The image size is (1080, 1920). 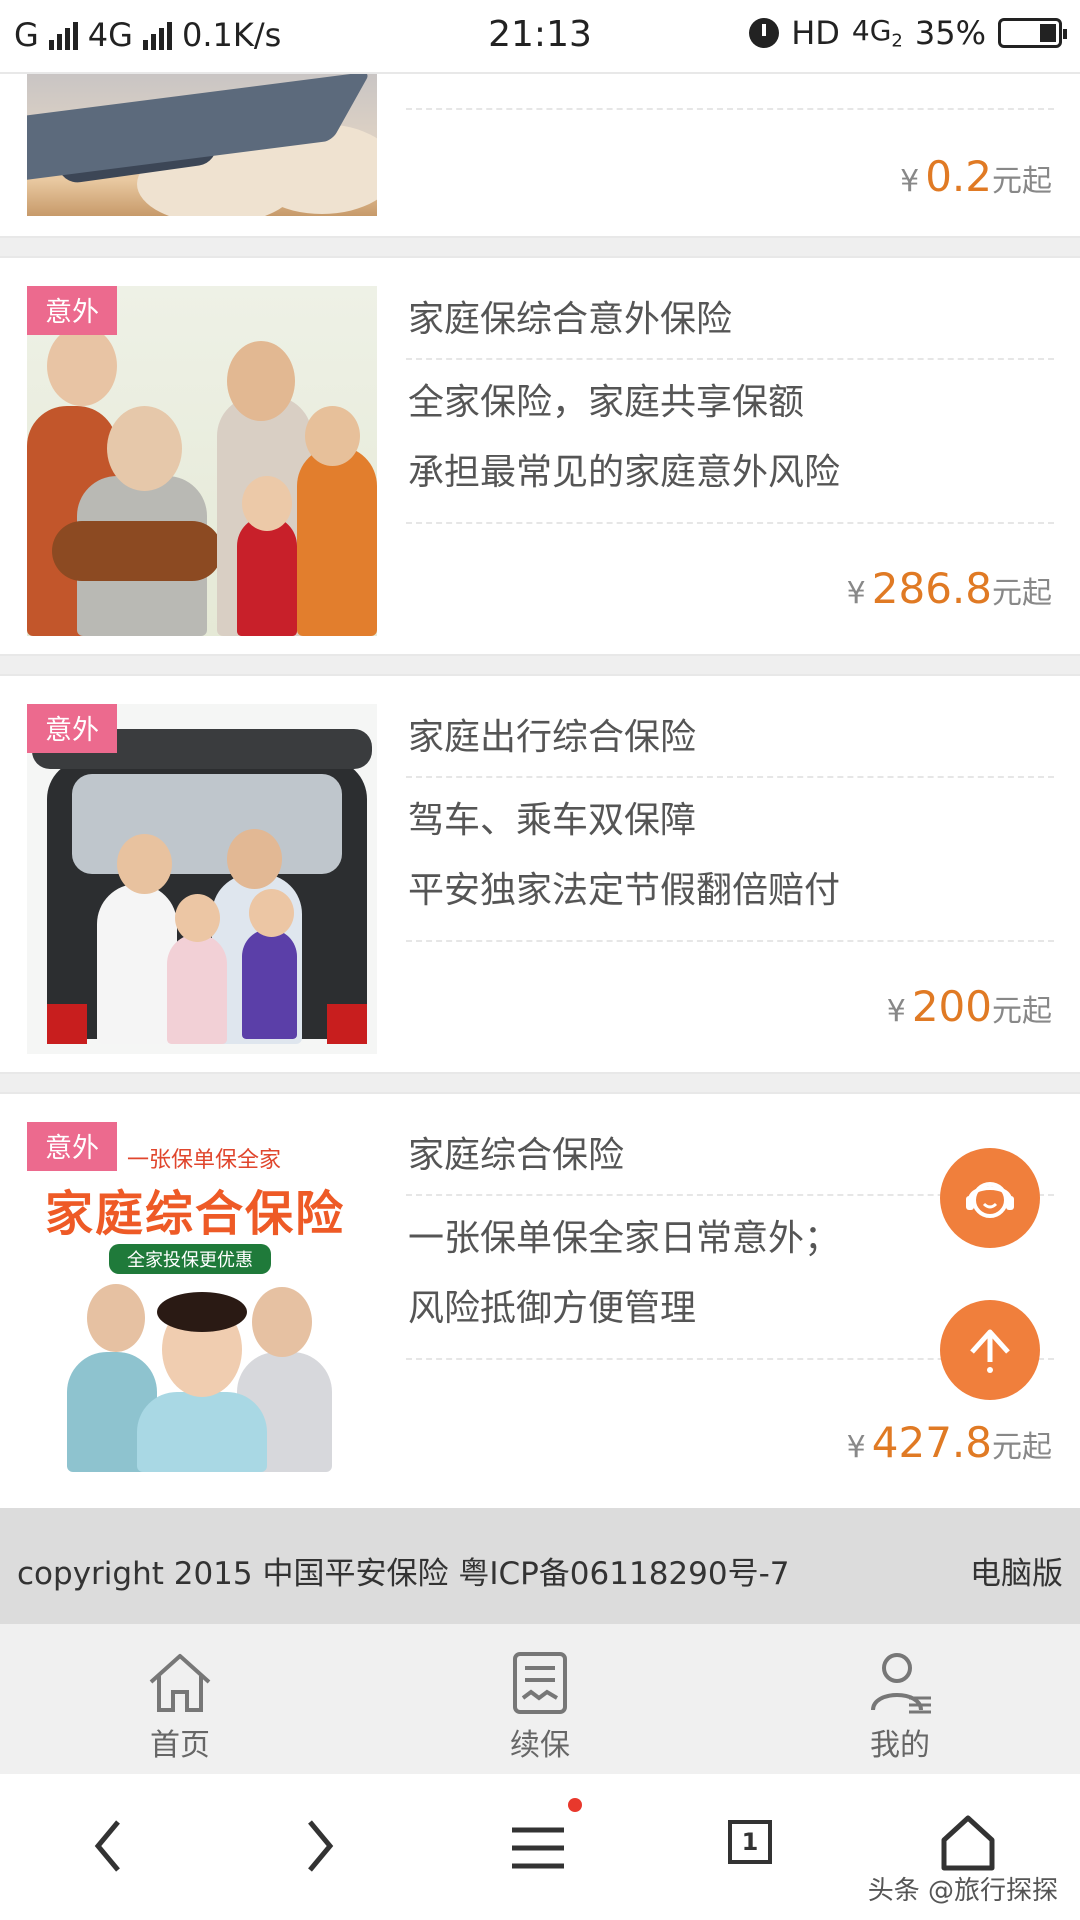 What do you see at coordinates (900, 1745) in the screenshot?
I see `tab-mine-label: 我的` at bounding box center [900, 1745].